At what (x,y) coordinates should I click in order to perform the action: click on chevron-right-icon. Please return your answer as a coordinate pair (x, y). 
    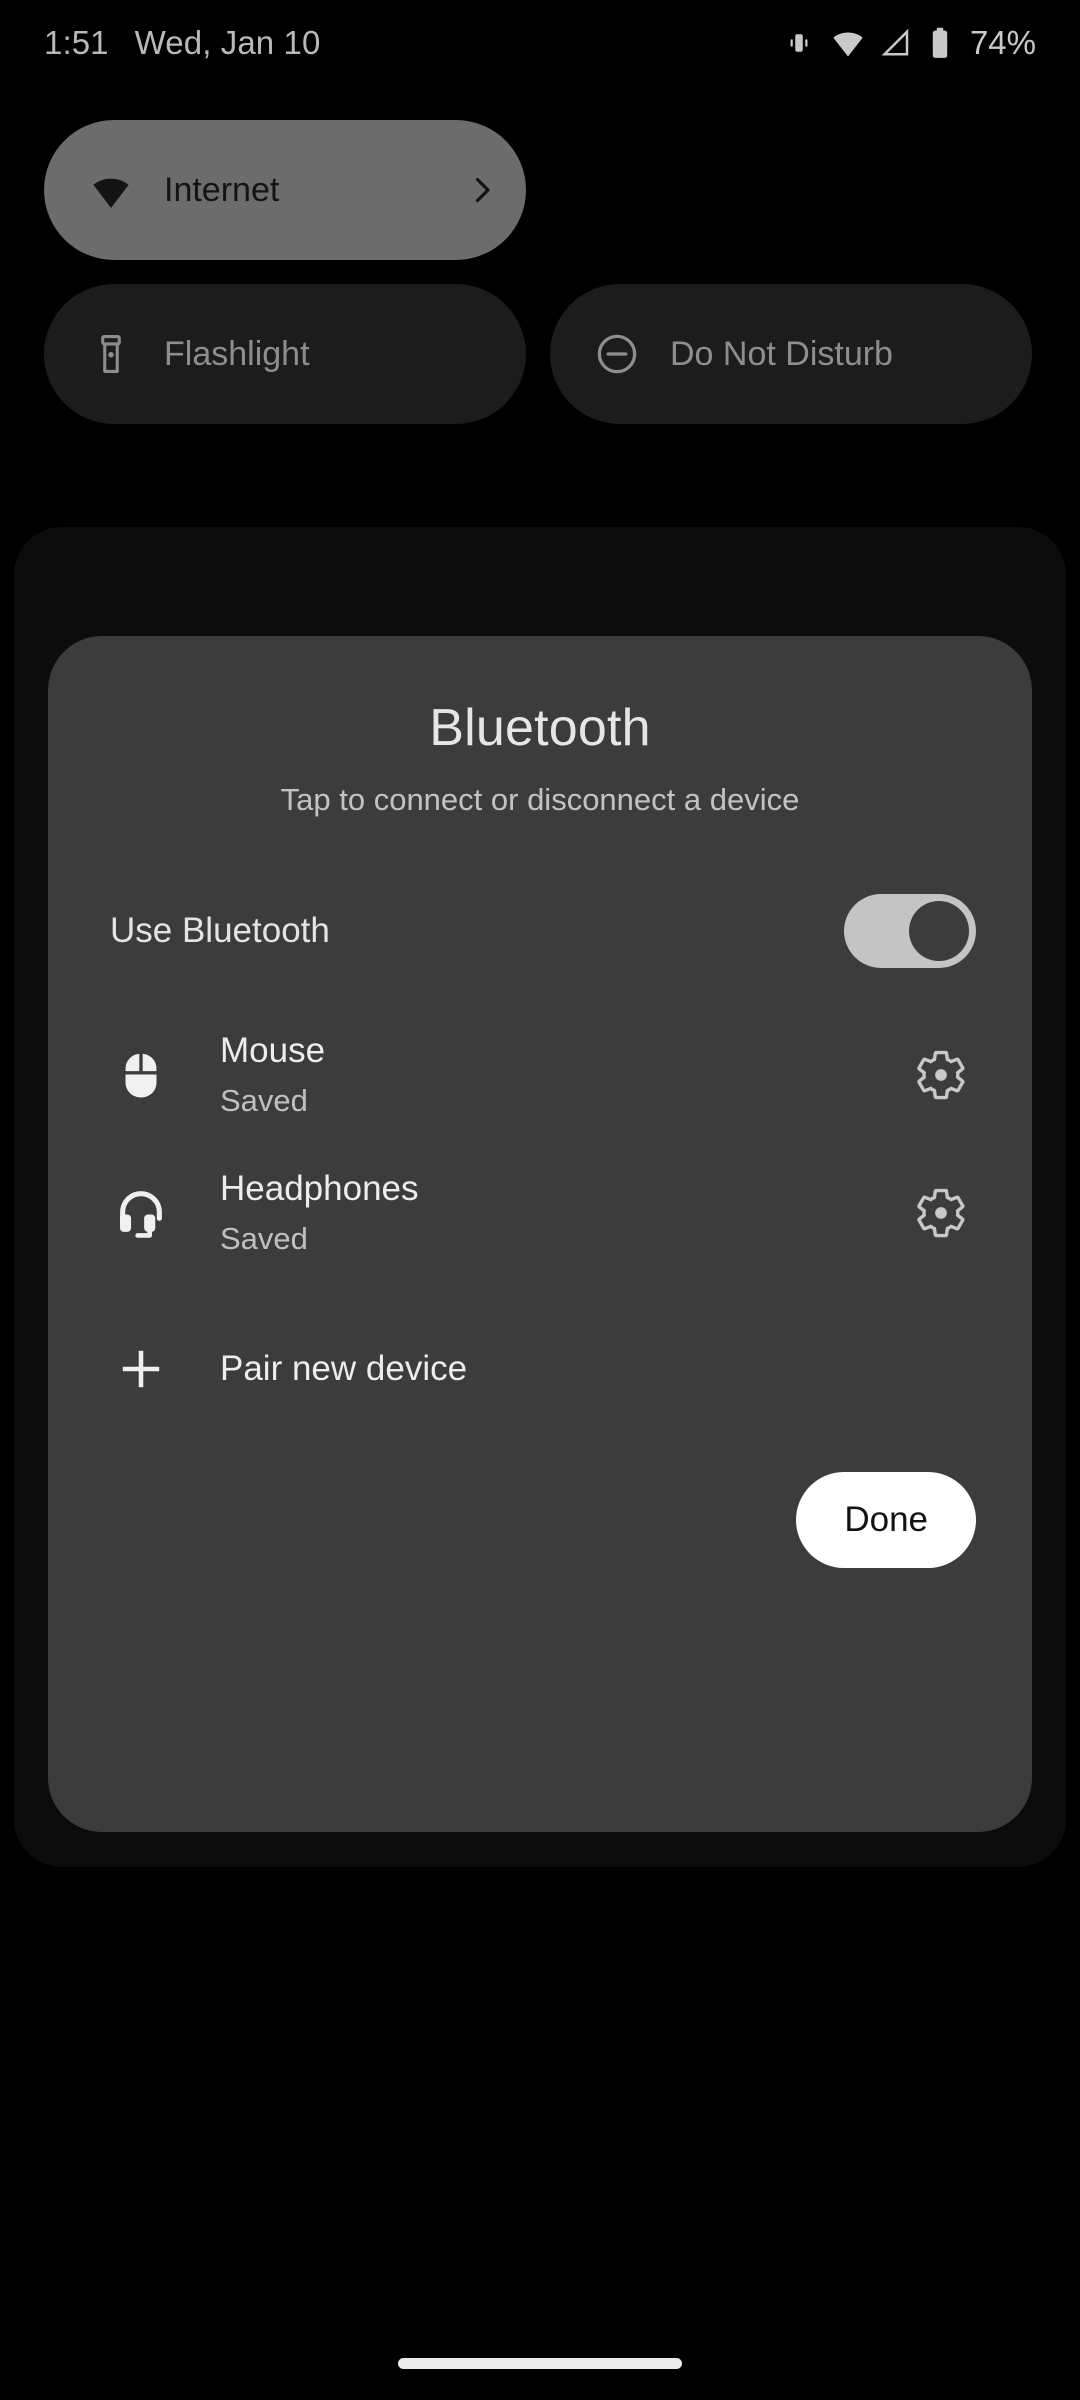
    Looking at the image, I should click on (482, 190).